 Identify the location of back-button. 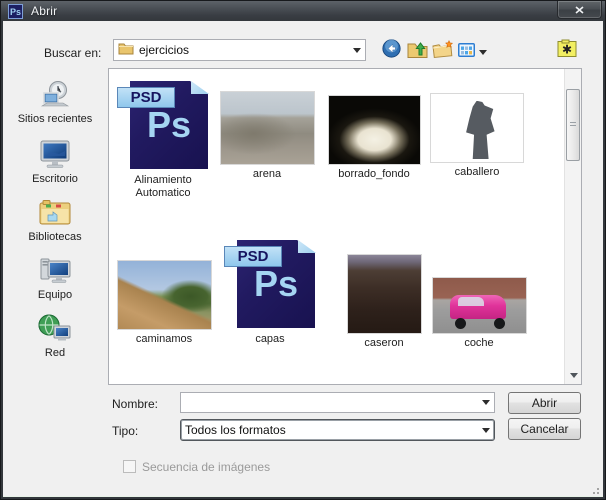
(391, 51).